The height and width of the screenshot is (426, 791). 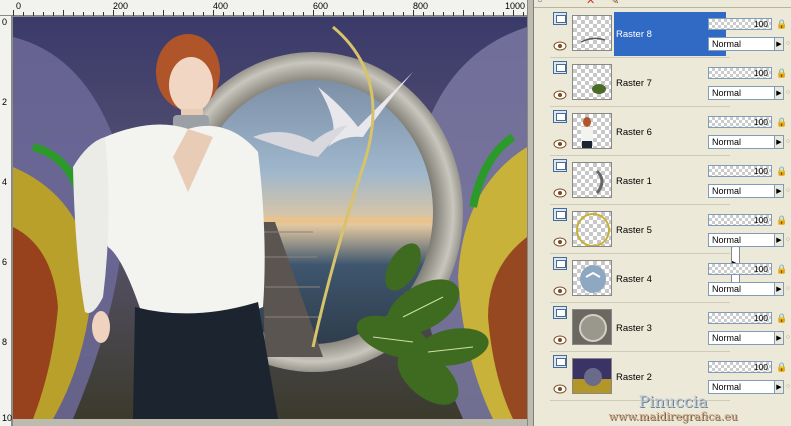 I want to click on canvas-scrollbar-horizontal, so click(x=270, y=422).